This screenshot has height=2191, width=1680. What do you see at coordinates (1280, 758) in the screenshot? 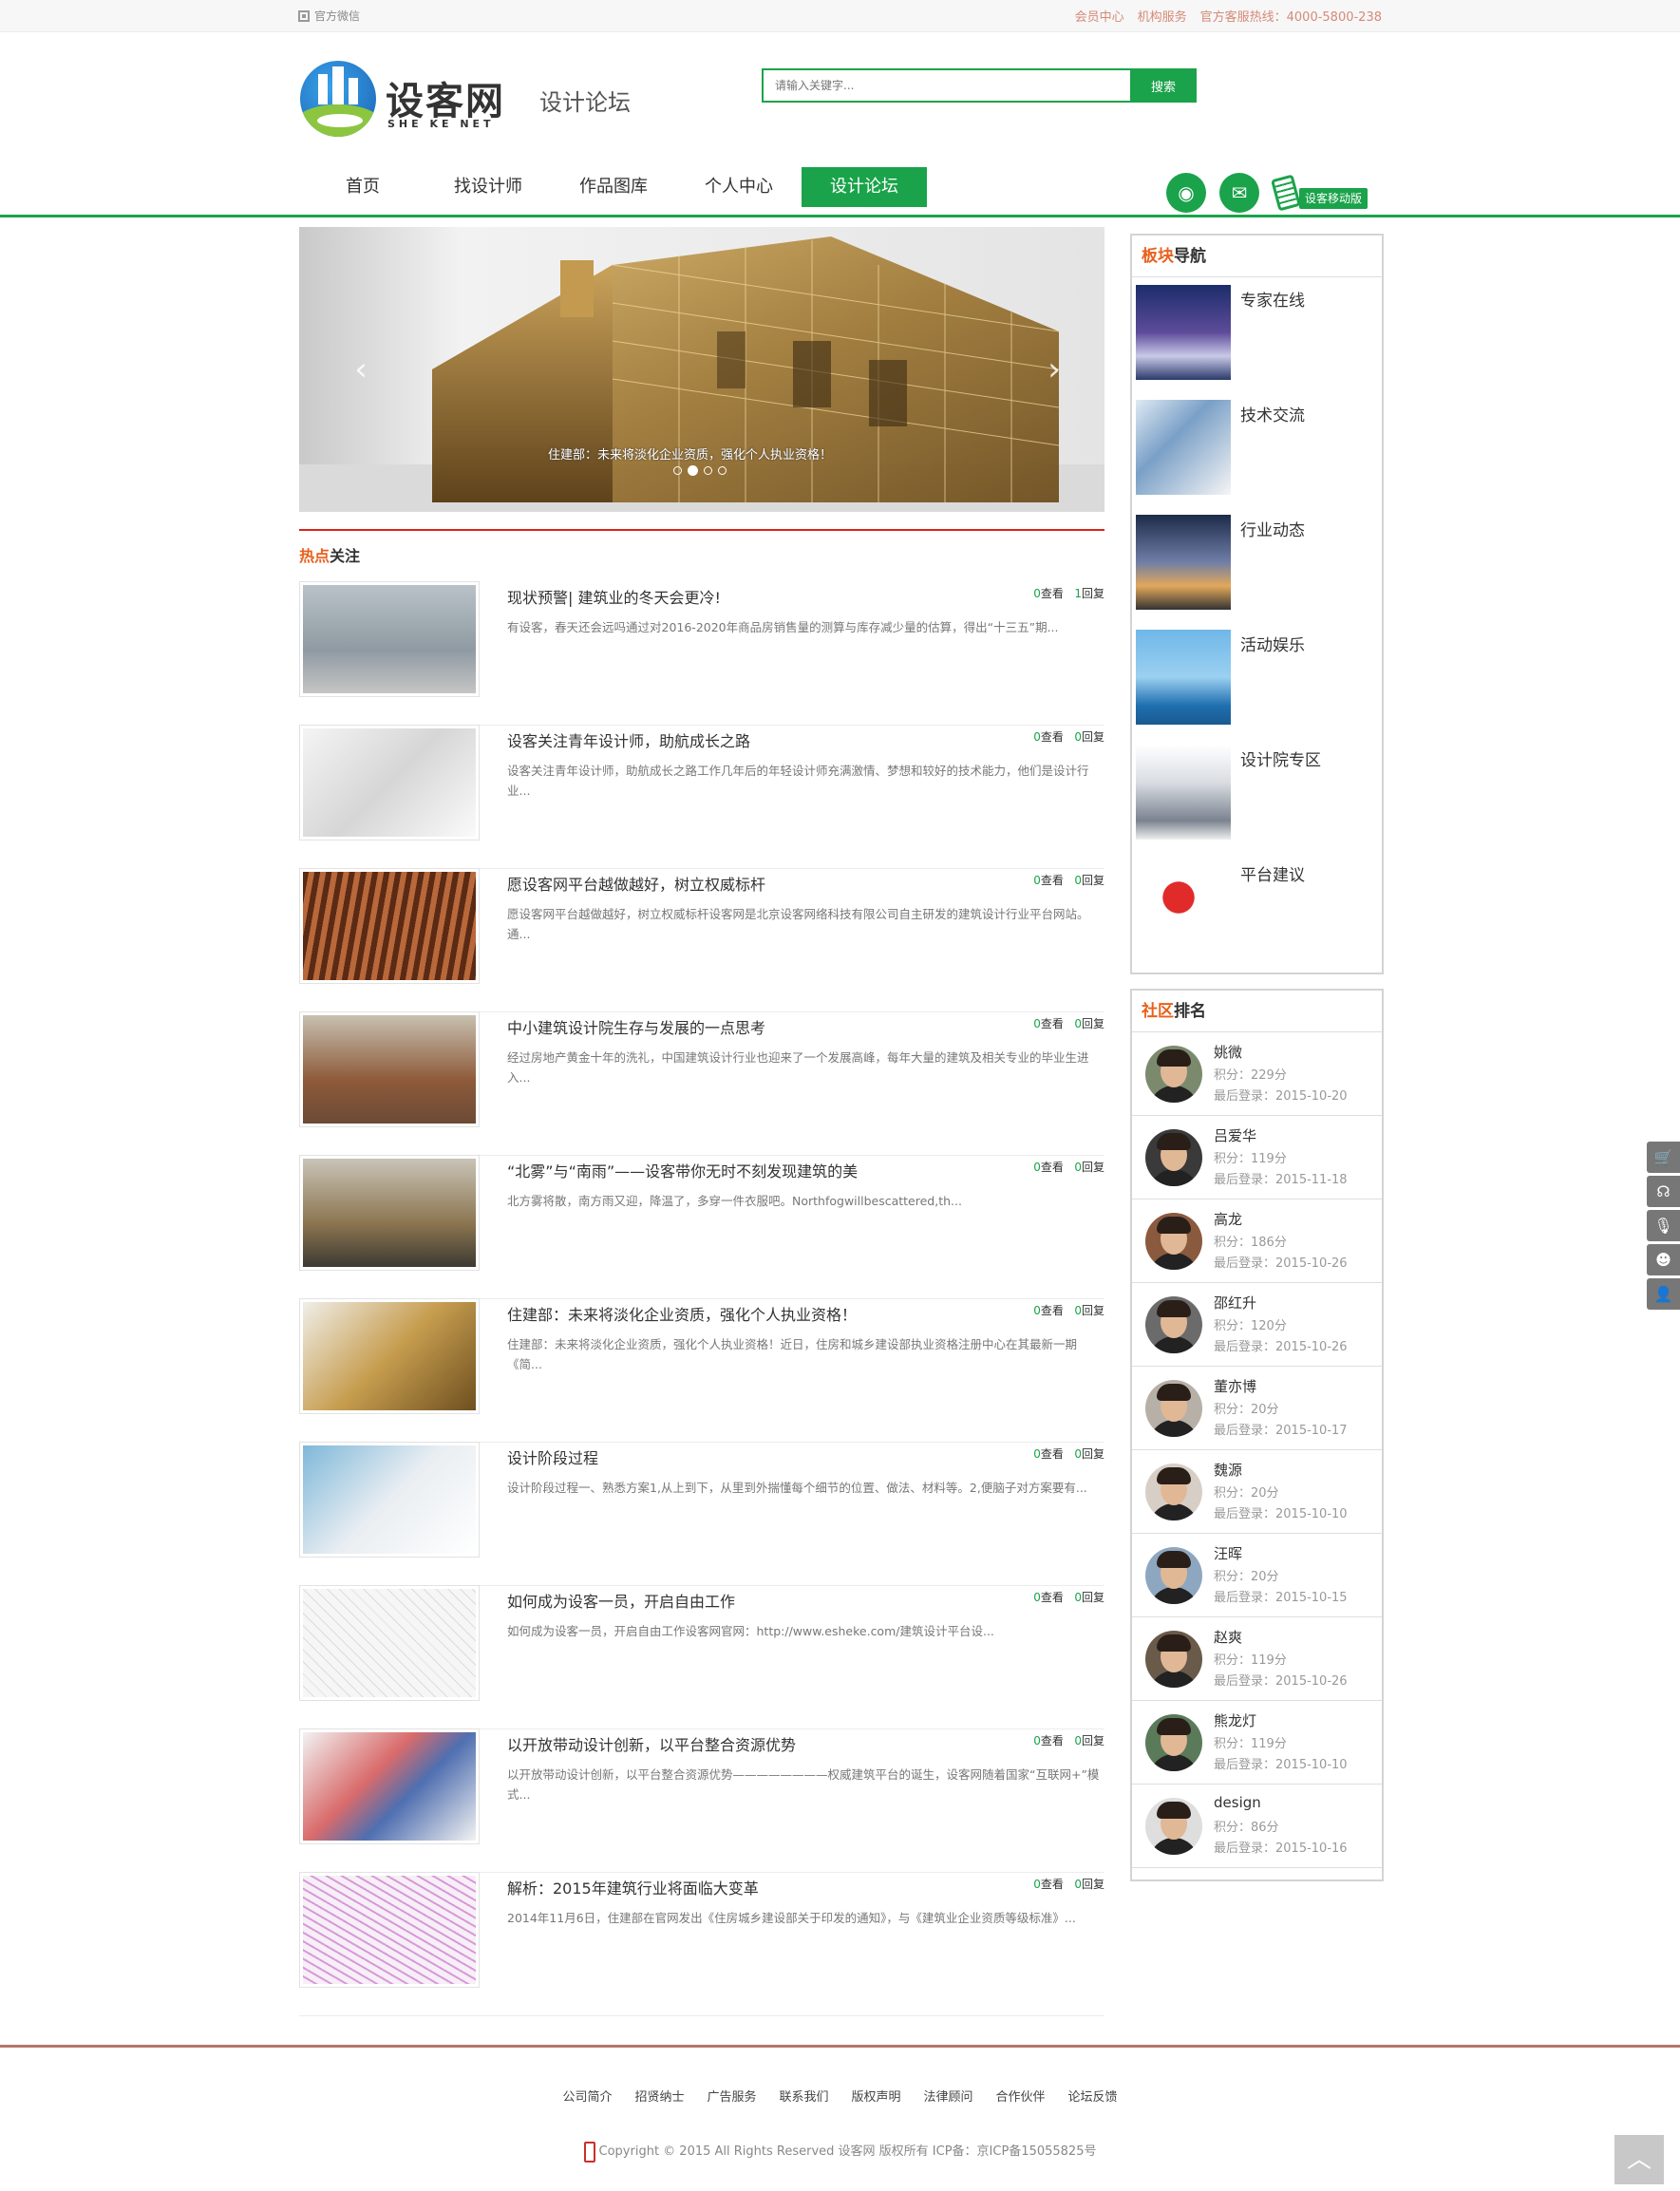
I see `board-name: 设计院专区` at bounding box center [1280, 758].